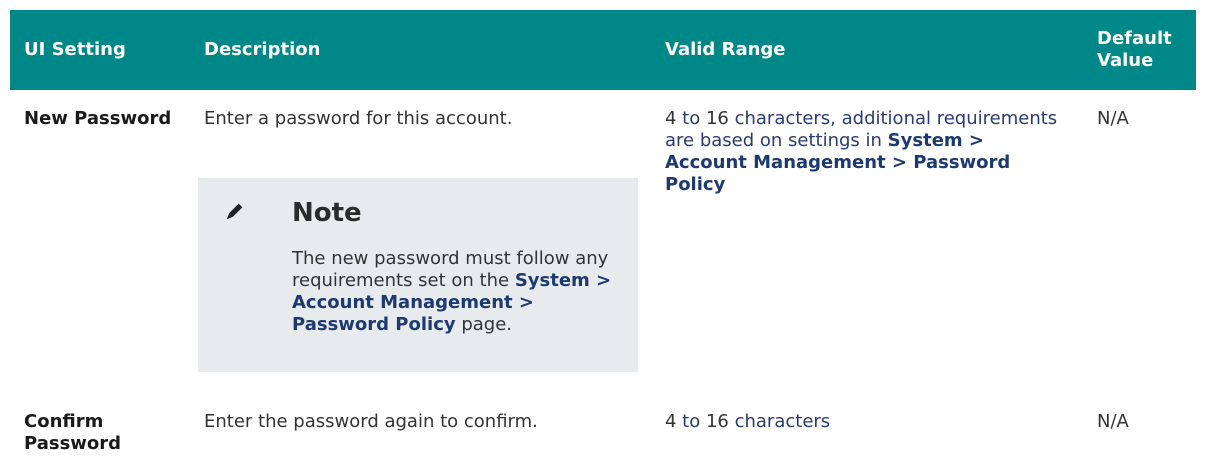 This screenshot has width=1206, height=460. Describe the element at coordinates (234, 211) in the screenshot. I see `pencil-icon` at that location.